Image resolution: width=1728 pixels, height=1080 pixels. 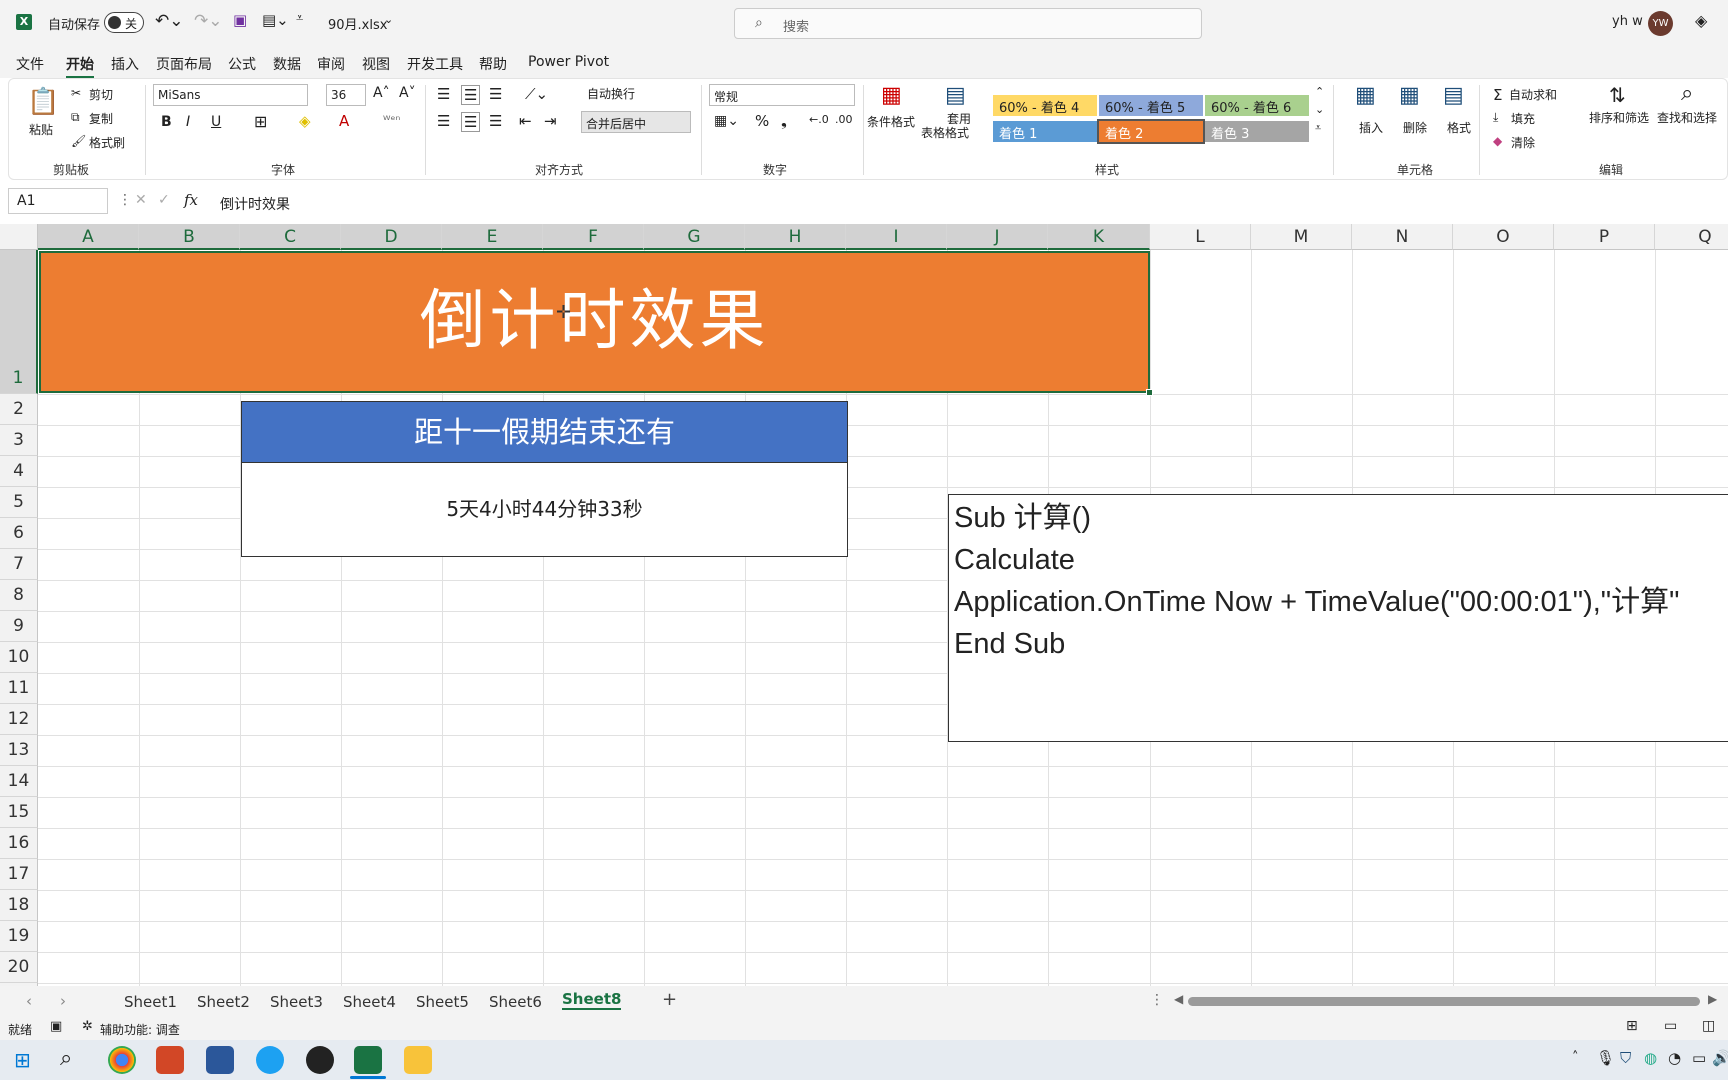 What do you see at coordinates (270, 1060) in the screenshot?
I see `browser-icon` at bounding box center [270, 1060].